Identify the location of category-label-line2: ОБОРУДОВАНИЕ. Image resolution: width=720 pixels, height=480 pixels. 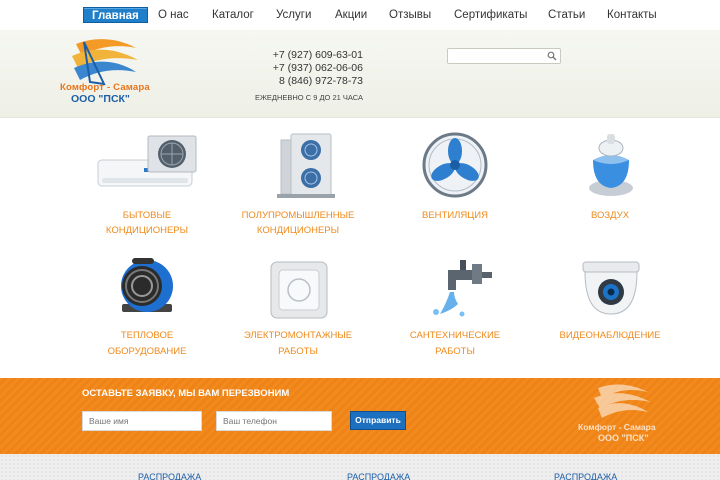
(147, 351).